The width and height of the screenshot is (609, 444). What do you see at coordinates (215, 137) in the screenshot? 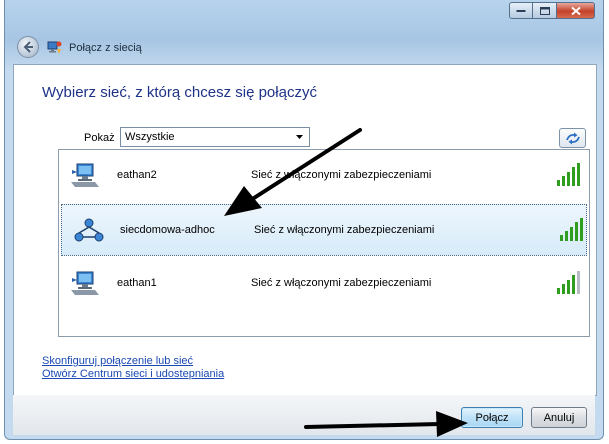
I see `network-filter-select: Wszystkie` at bounding box center [215, 137].